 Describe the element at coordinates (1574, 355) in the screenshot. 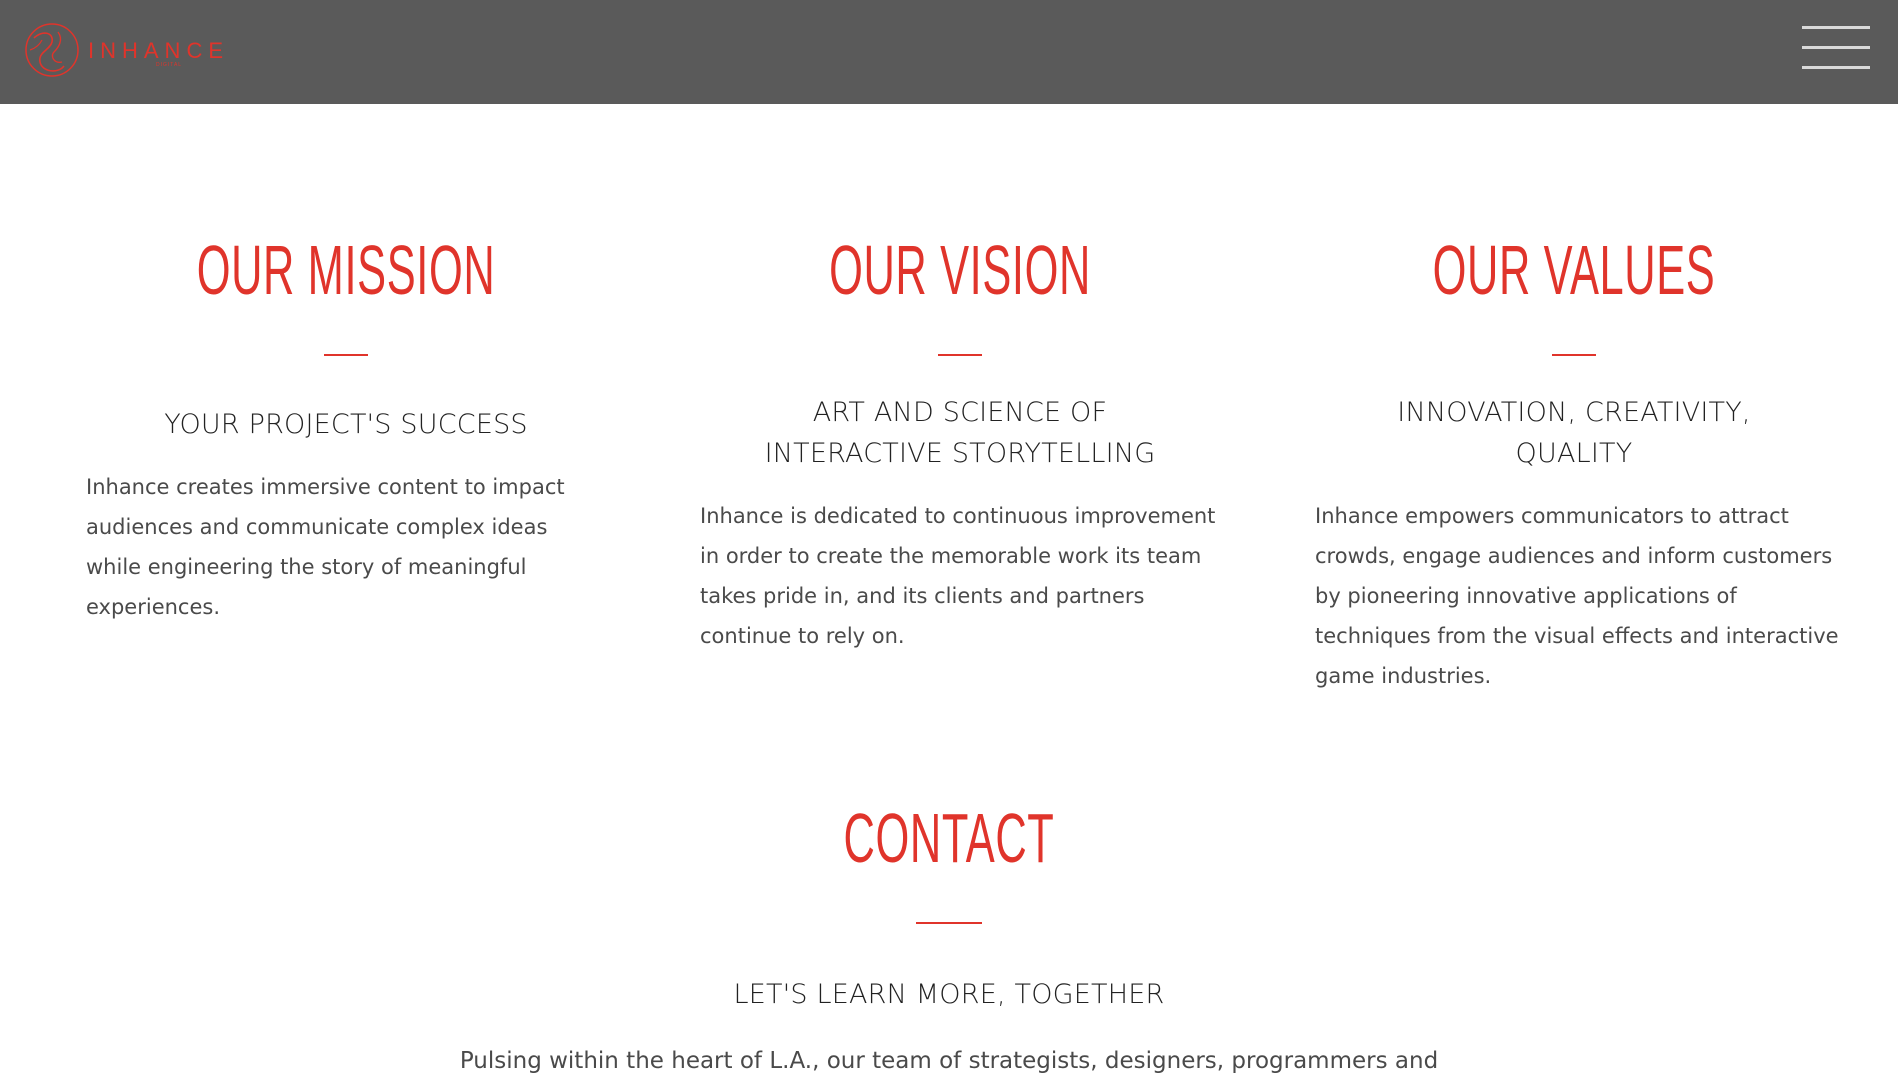

I see `values-divider` at that location.